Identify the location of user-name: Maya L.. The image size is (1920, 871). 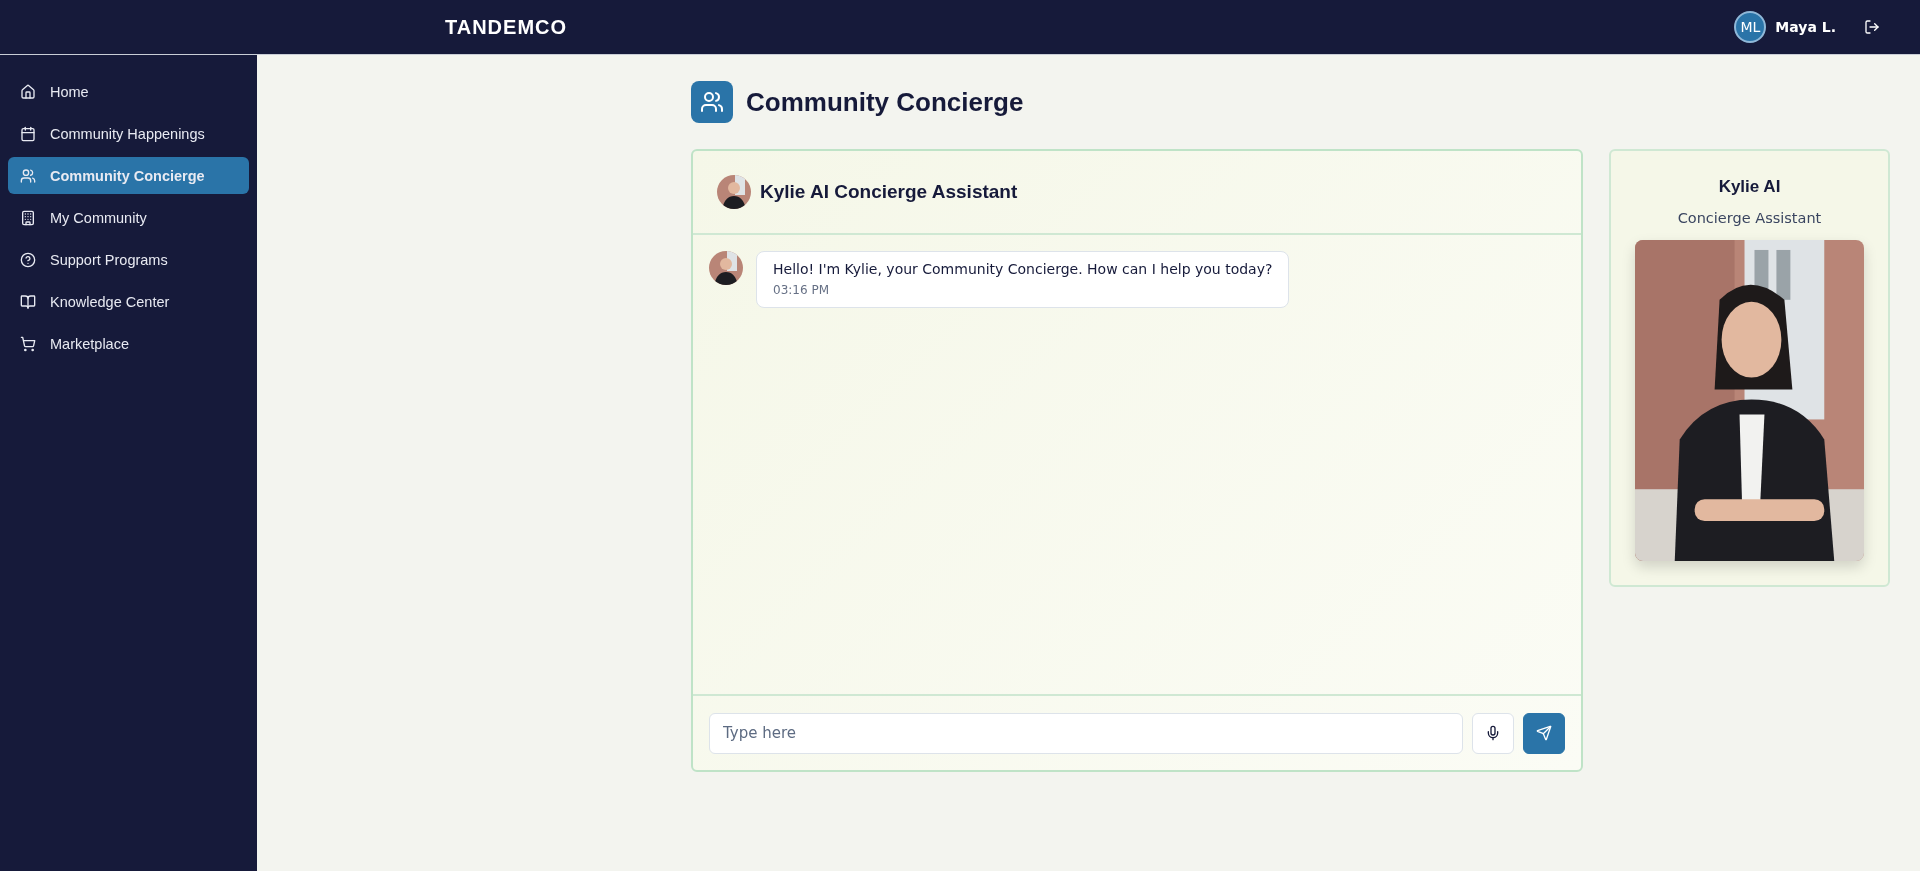
(1805, 27).